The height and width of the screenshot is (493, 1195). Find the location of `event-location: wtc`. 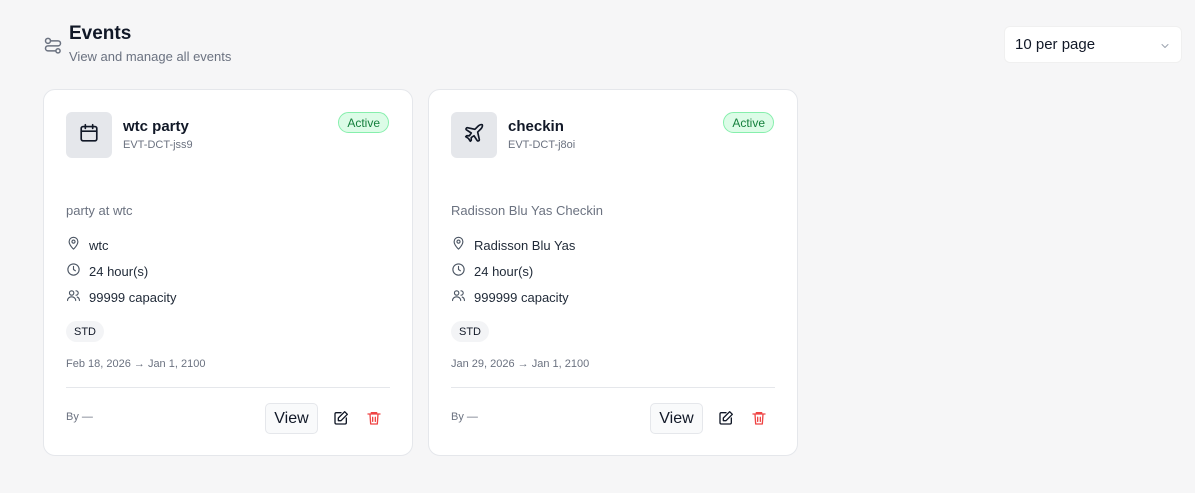

event-location: wtc is located at coordinates (87, 245).